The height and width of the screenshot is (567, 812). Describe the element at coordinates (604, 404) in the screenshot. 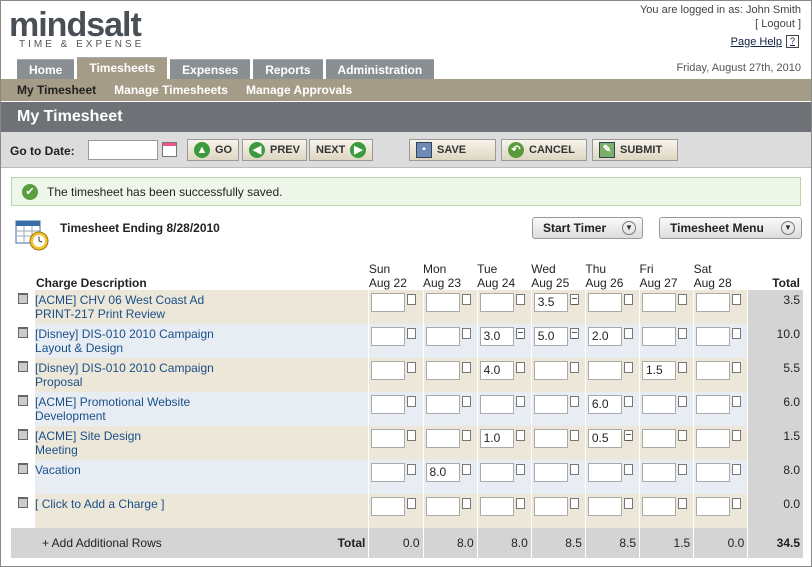

I see `hours-input: 6.0` at that location.